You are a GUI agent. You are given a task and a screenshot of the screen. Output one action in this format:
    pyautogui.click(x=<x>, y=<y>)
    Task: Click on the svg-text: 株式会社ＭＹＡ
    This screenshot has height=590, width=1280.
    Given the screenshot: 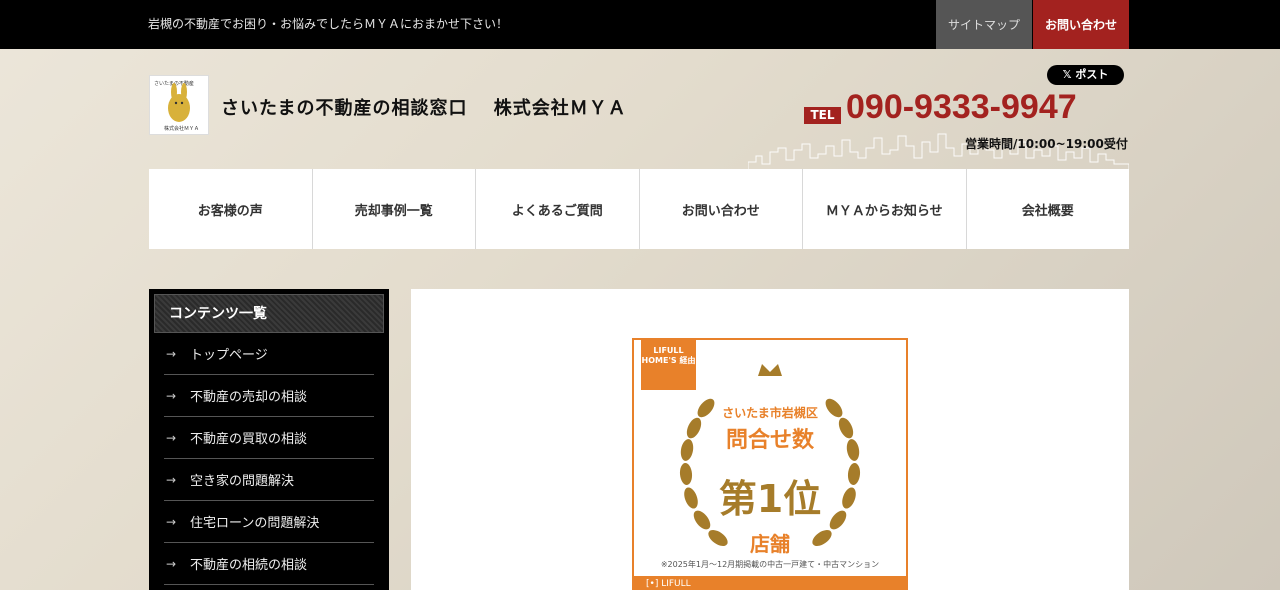 What is the action you would take?
    pyautogui.click(x=181, y=128)
    